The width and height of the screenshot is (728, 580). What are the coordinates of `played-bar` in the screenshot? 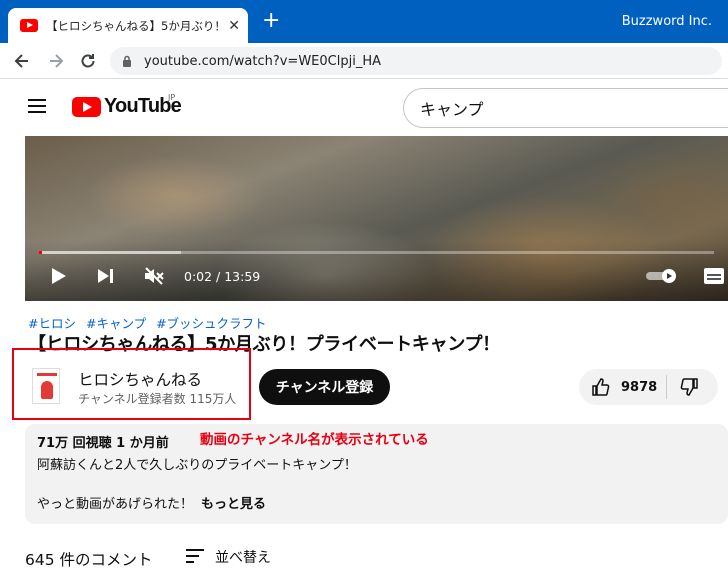 It's located at (40, 252).